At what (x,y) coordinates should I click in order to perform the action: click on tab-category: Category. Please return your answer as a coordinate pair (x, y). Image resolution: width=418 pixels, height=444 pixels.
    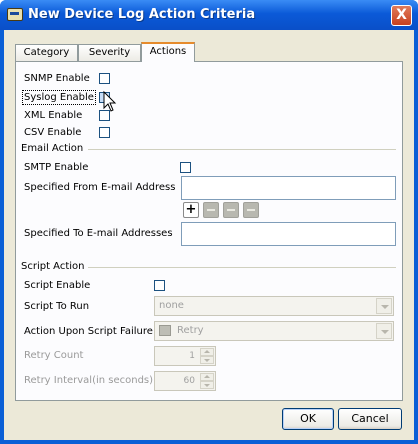
    Looking at the image, I should click on (46, 52).